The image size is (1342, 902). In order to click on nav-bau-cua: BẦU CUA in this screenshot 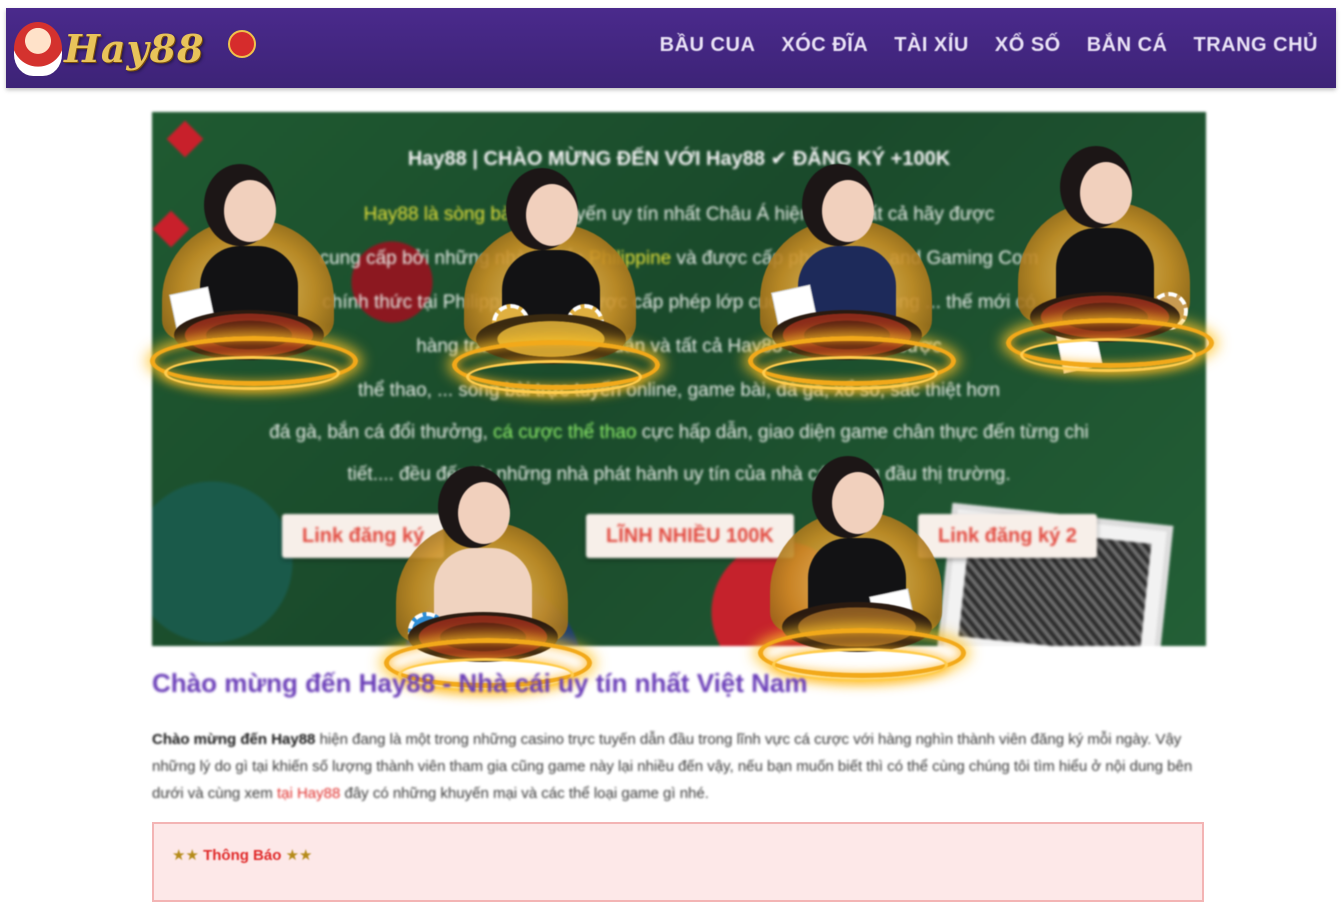, I will do `click(708, 45)`.